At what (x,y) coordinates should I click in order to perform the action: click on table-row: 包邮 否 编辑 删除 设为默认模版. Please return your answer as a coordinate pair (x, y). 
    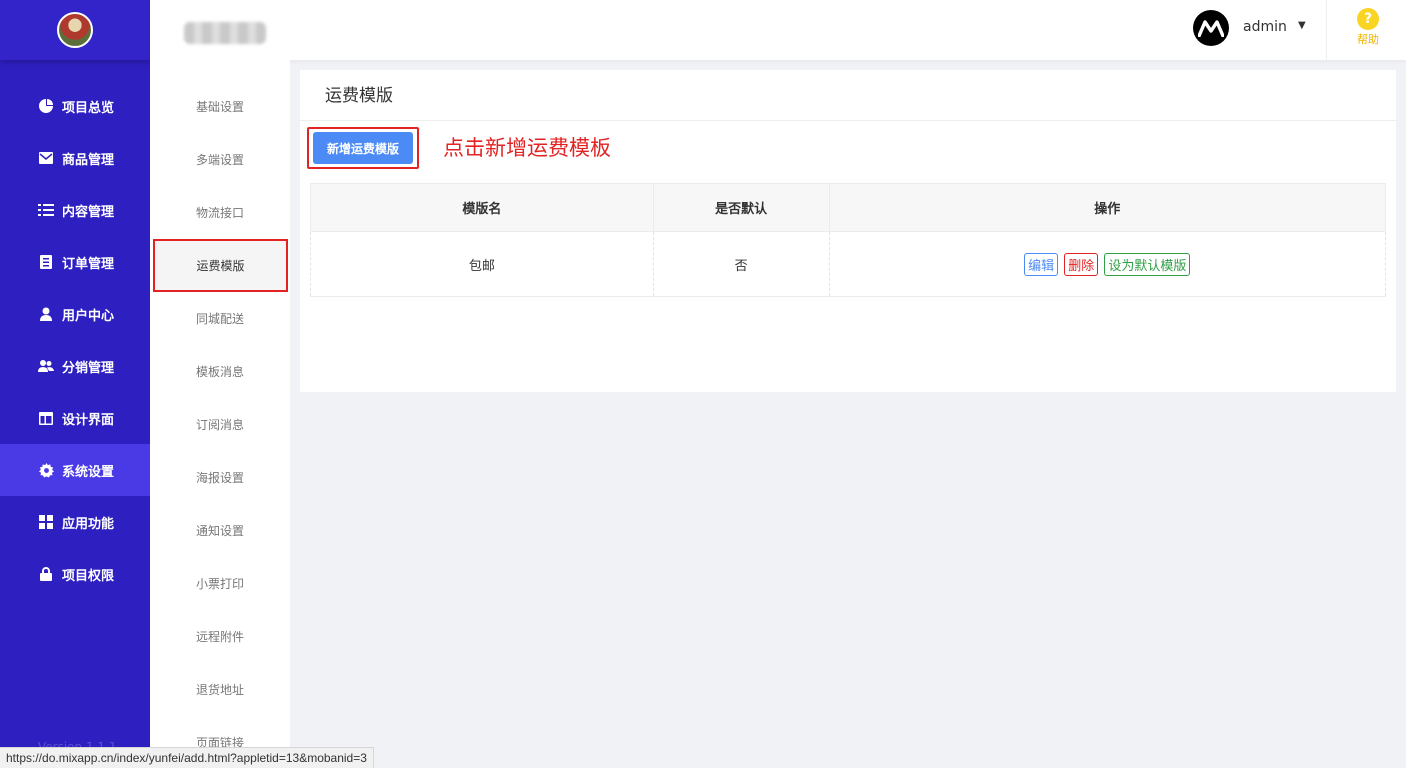
    Looking at the image, I should click on (848, 264).